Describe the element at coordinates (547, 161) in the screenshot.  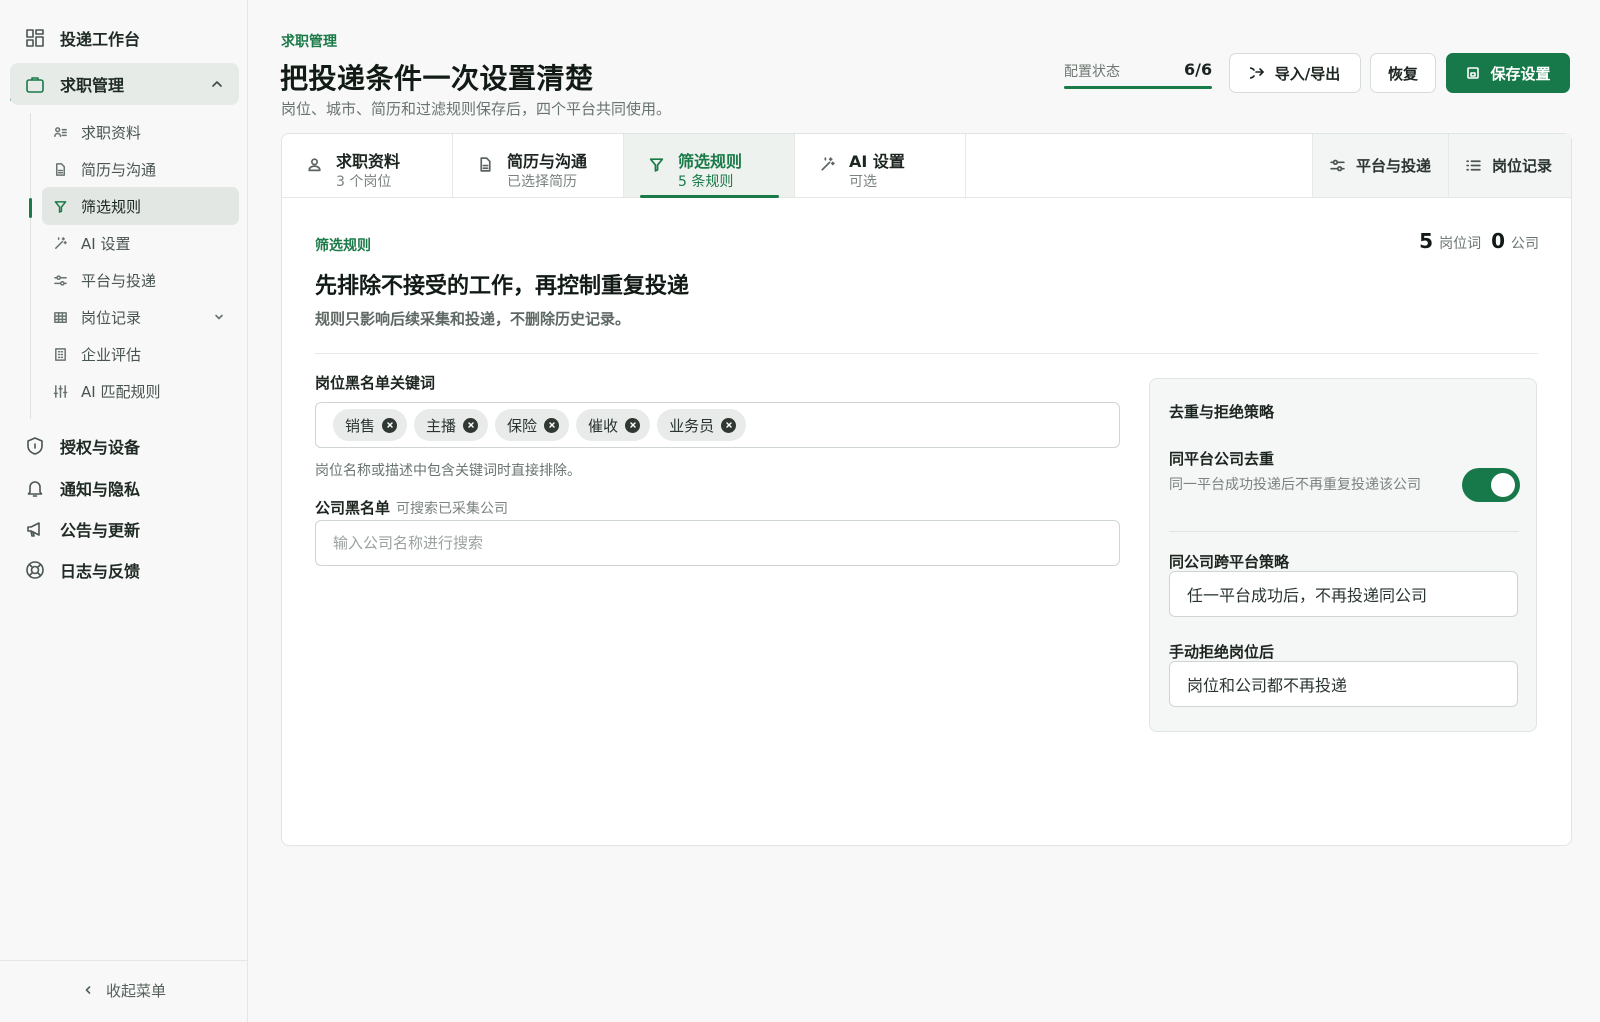
I see `tab-title: 简历与沟通` at that location.